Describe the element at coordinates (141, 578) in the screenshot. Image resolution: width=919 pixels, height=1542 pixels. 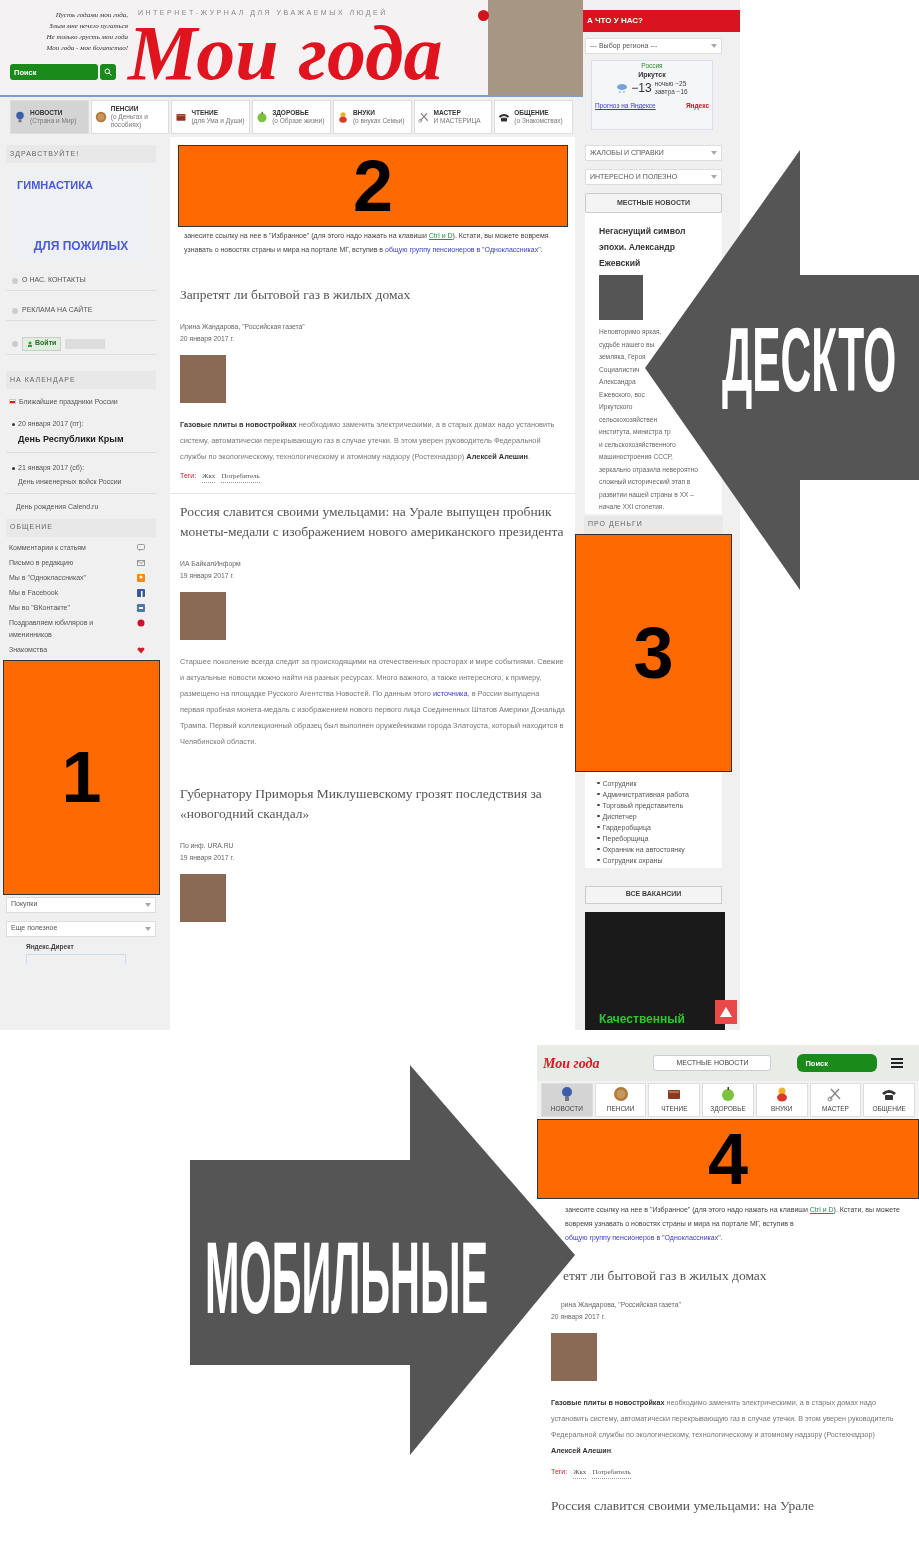
I see `odnoklassniki-icon` at that location.